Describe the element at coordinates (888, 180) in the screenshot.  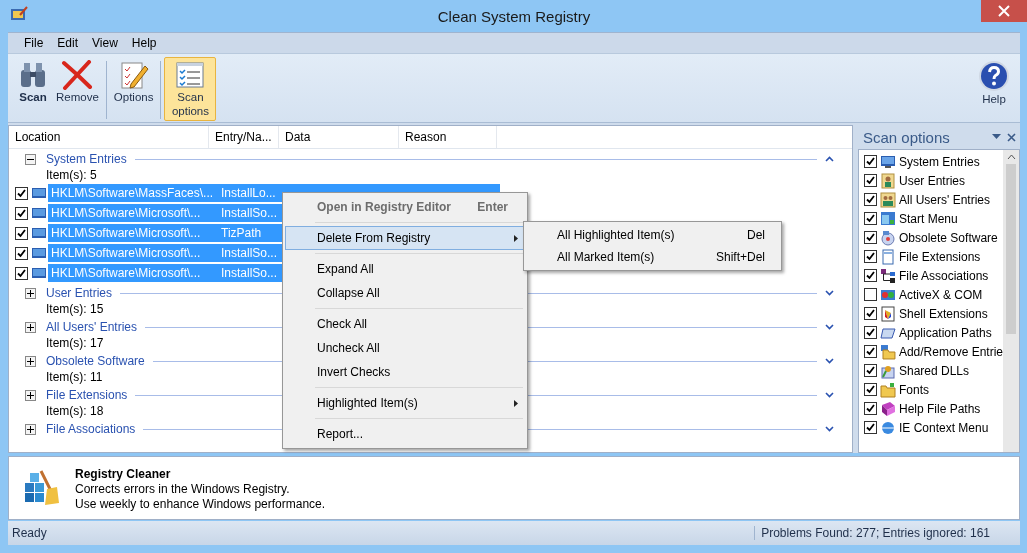
I see `person-icon` at that location.